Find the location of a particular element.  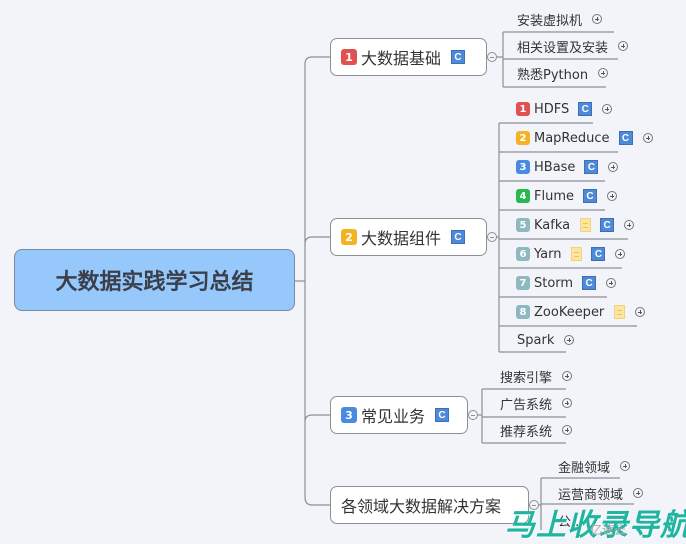

subtopic-label: Flume is located at coordinates (554, 196).